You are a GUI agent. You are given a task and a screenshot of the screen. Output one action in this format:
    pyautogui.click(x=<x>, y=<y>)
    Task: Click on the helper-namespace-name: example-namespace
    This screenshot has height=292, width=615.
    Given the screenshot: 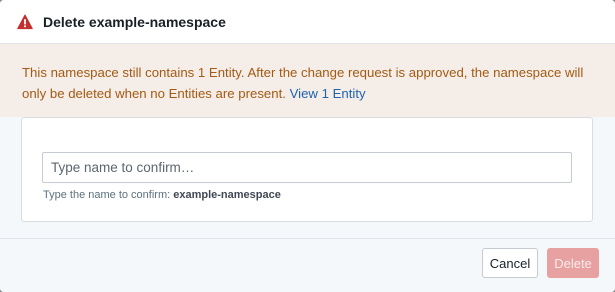 What is the action you would take?
    pyautogui.click(x=227, y=195)
    